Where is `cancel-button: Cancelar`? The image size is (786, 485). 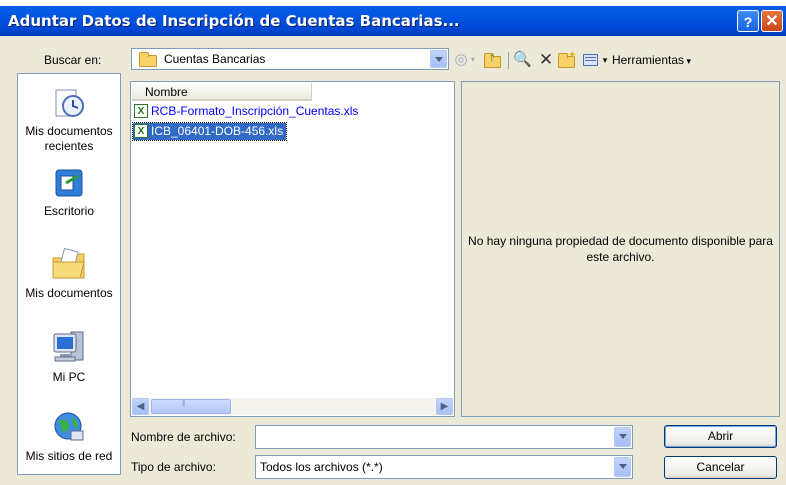
cancel-button: Cancelar is located at coordinates (720, 467).